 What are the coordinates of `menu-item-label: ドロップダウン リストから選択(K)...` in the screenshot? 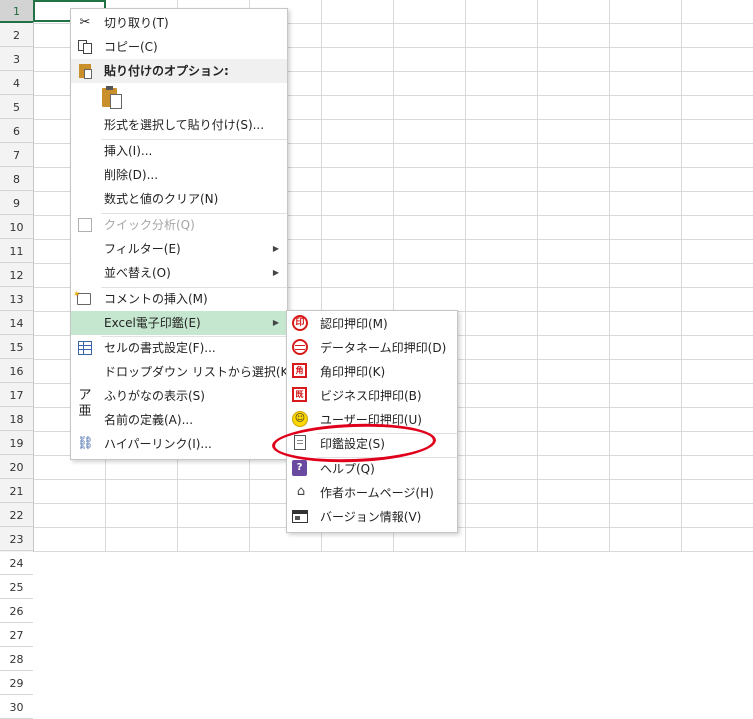 It's located at (204, 372).